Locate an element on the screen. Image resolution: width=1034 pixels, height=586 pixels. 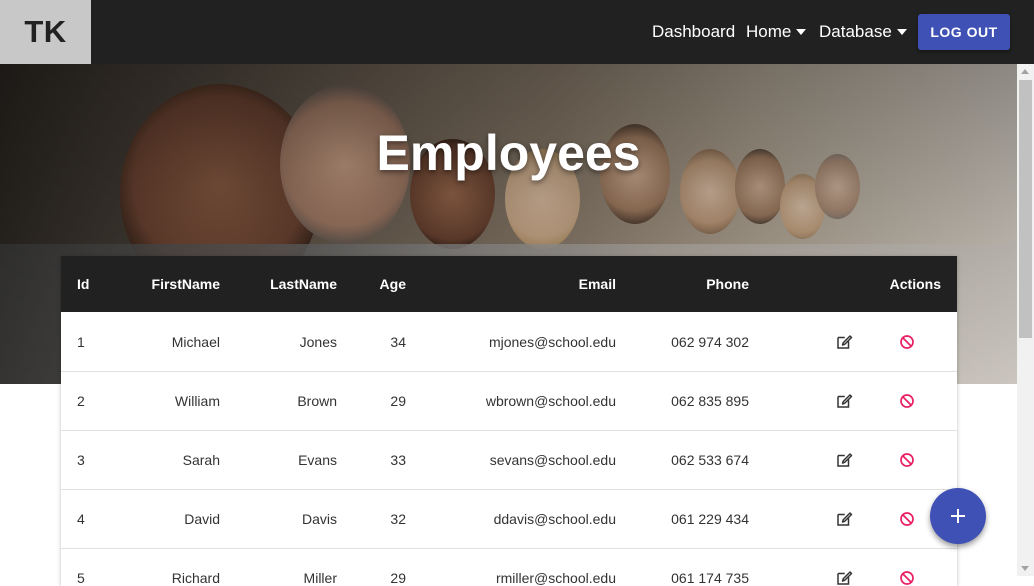
cell-id: 2 is located at coordinates (81, 400).